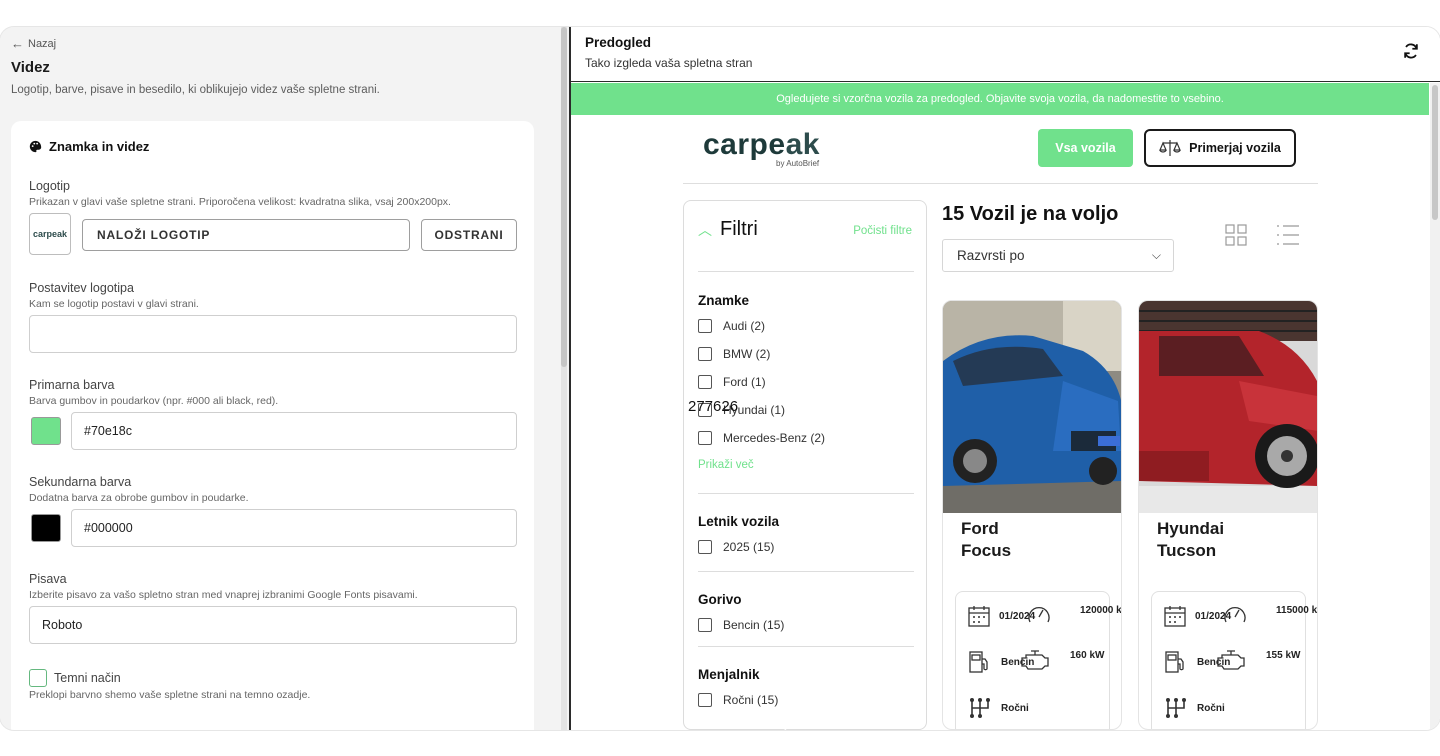 The height and width of the screenshot is (756, 1440). I want to click on filter-brand-audi: Audi (2), so click(731, 326).